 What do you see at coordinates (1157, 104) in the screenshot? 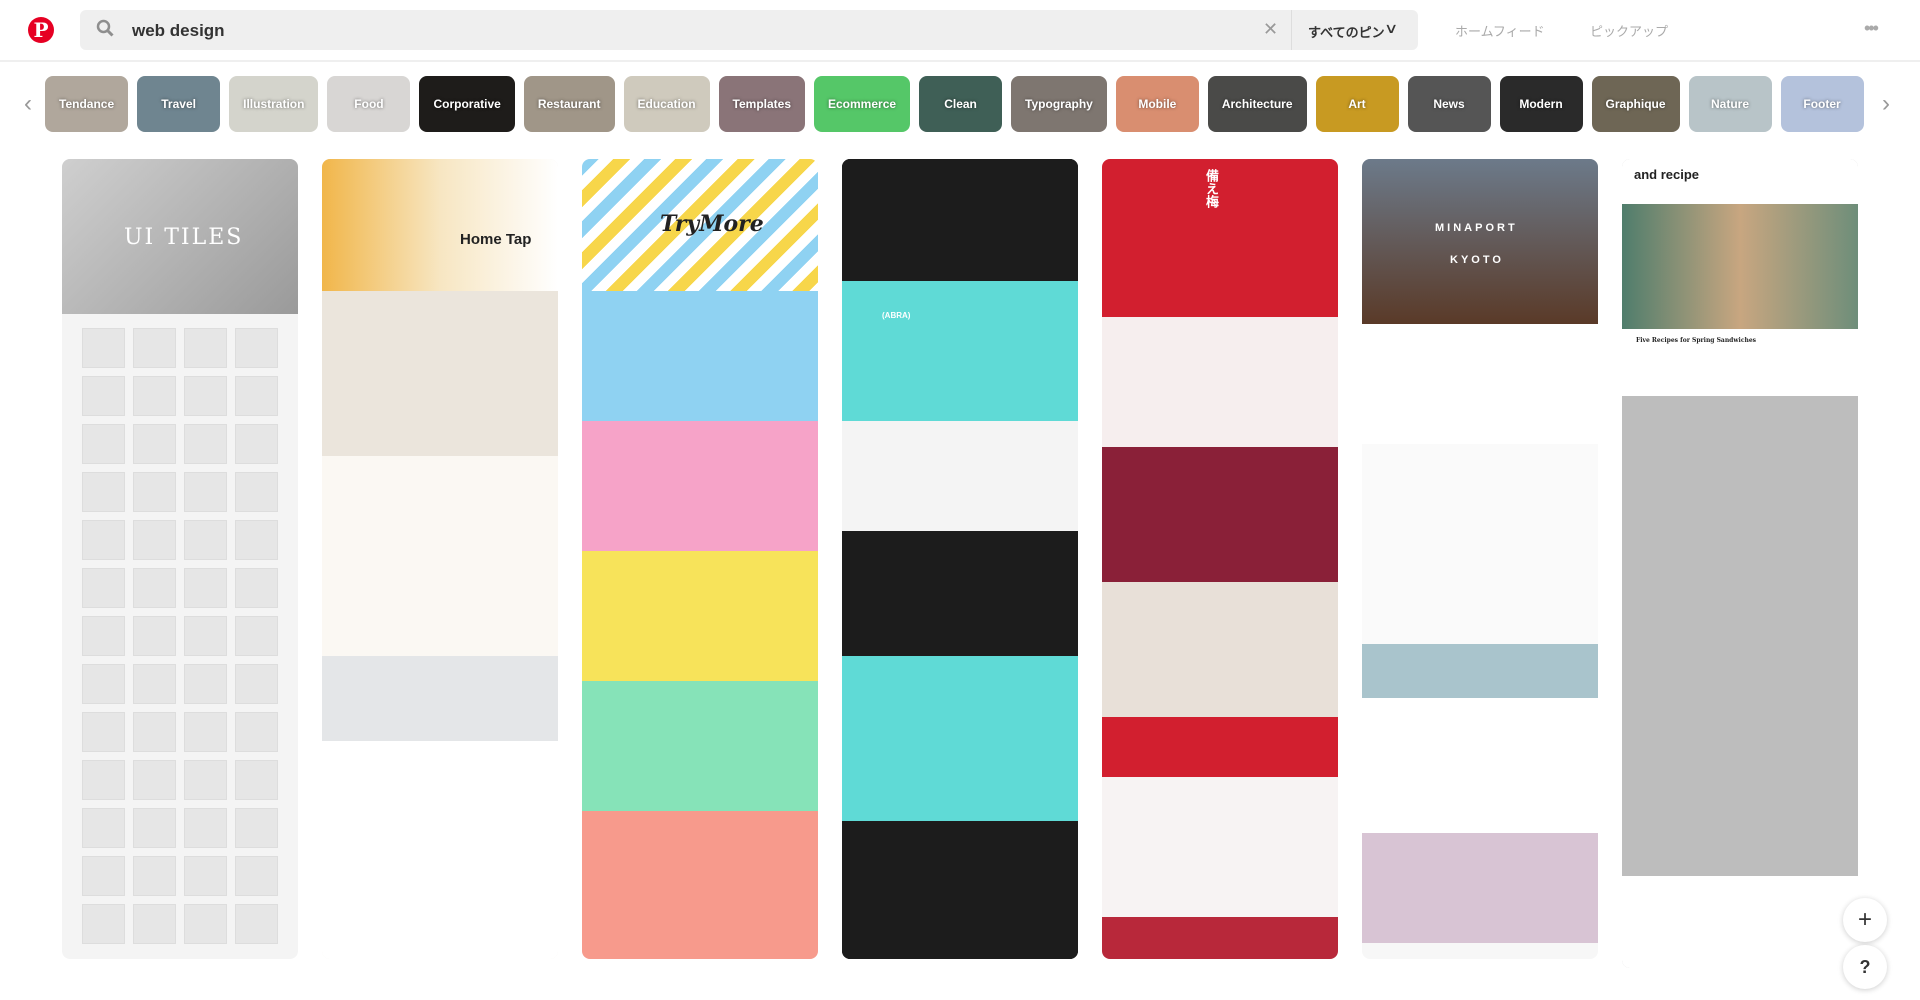
I see `category-mobile: Mobile` at bounding box center [1157, 104].